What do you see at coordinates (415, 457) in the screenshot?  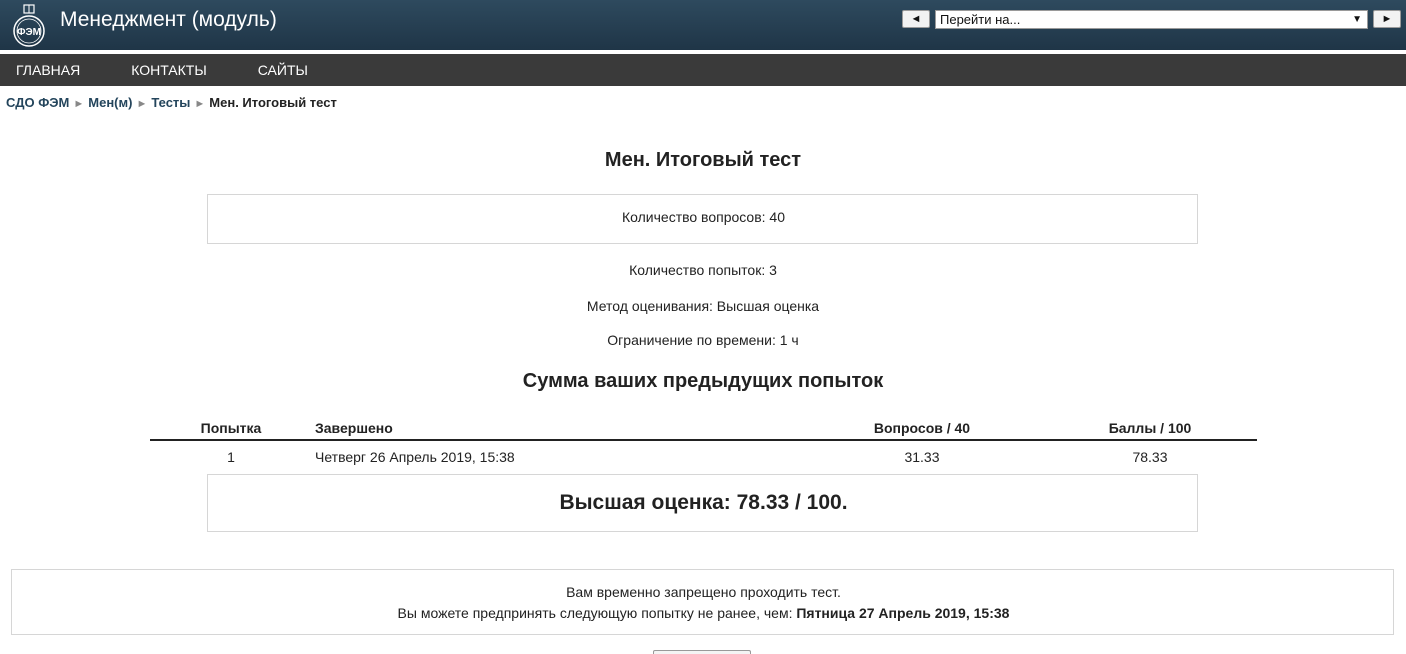 I see `cell-completed: Четверг 26 Апрель 2019, 15:38` at bounding box center [415, 457].